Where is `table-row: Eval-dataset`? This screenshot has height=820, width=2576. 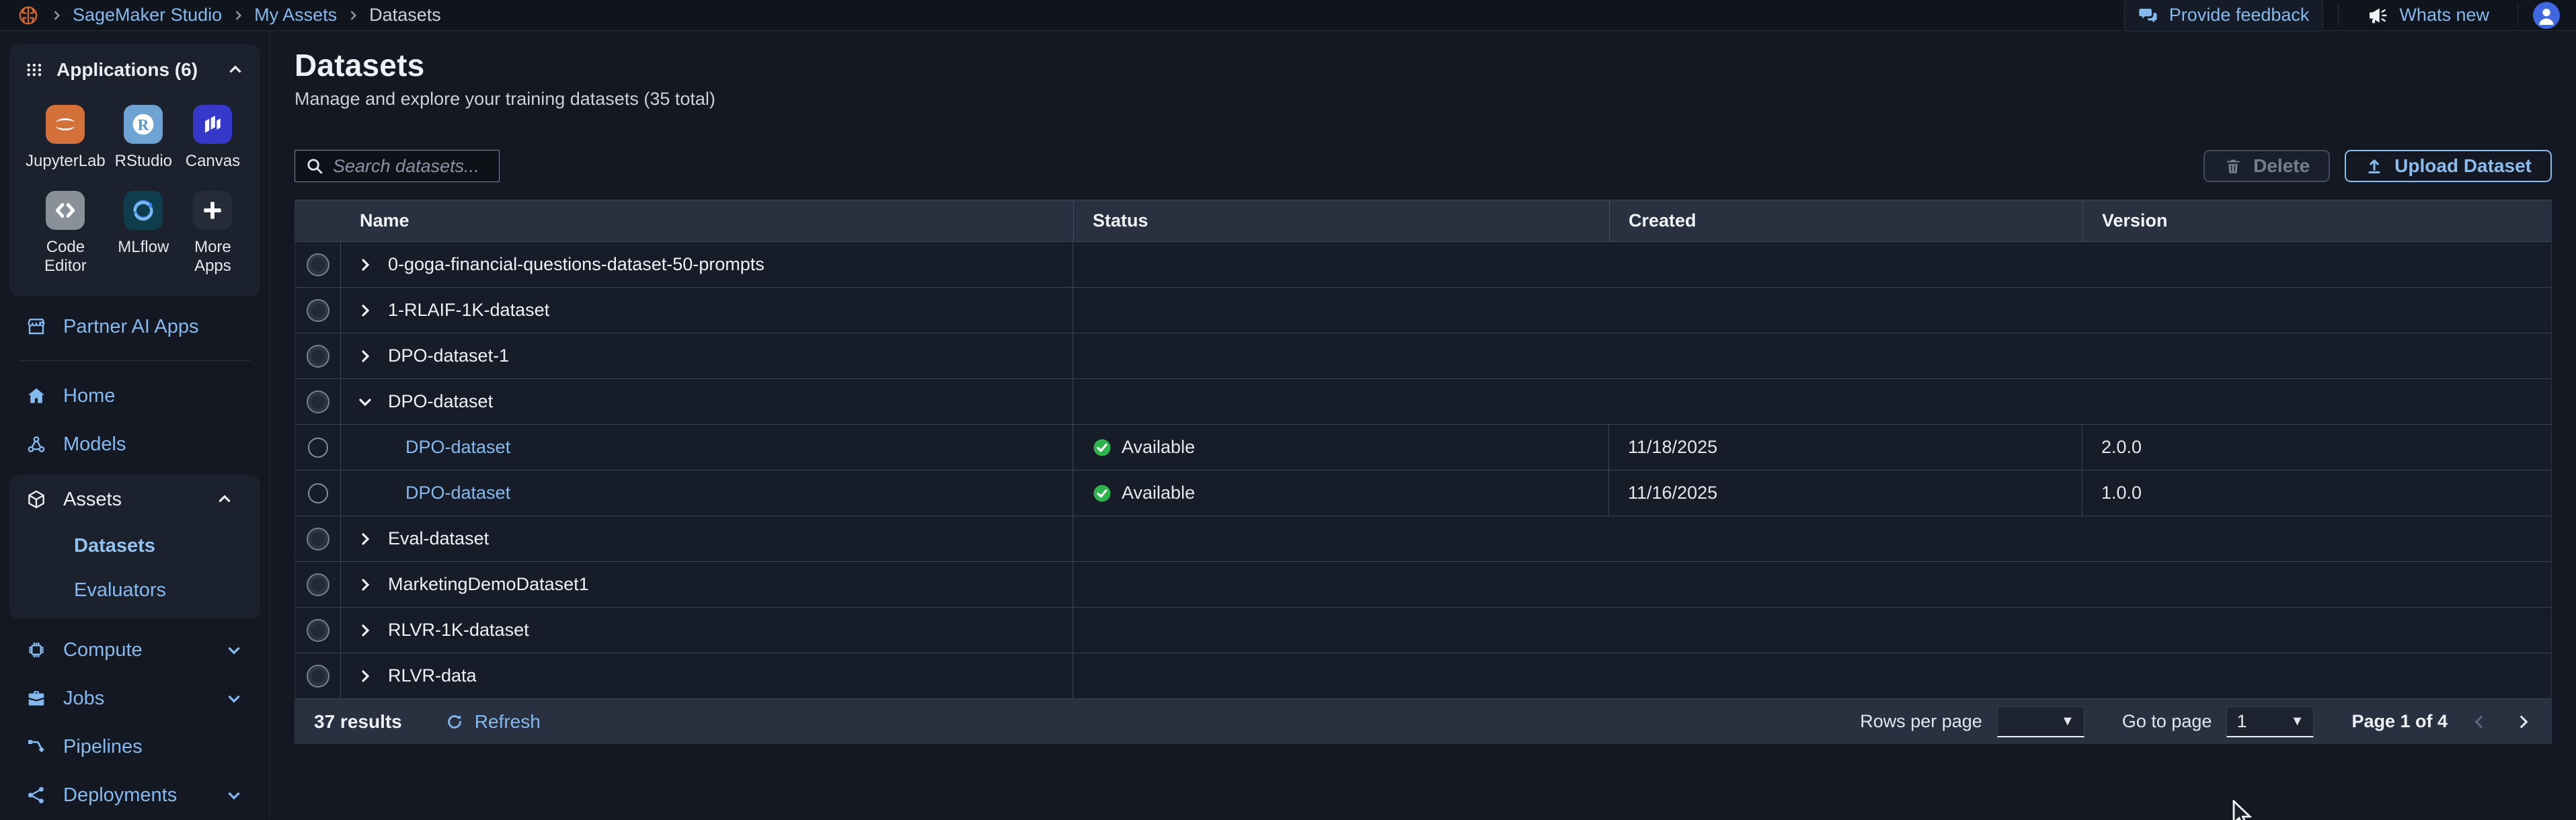
table-row: Eval-dataset is located at coordinates (1423, 538).